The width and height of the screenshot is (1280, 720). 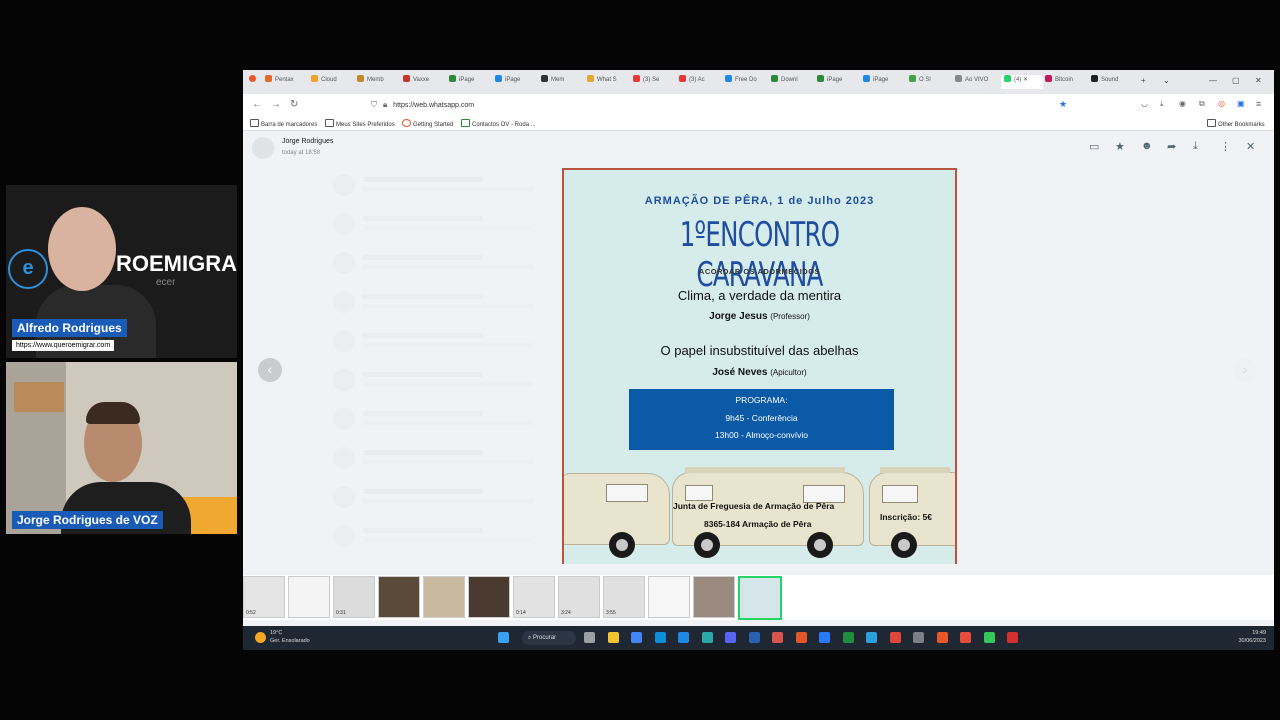 What do you see at coordinates (761, 400) in the screenshot?
I see `program-title: PROGRAMA:` at bounding box center [761, 400].